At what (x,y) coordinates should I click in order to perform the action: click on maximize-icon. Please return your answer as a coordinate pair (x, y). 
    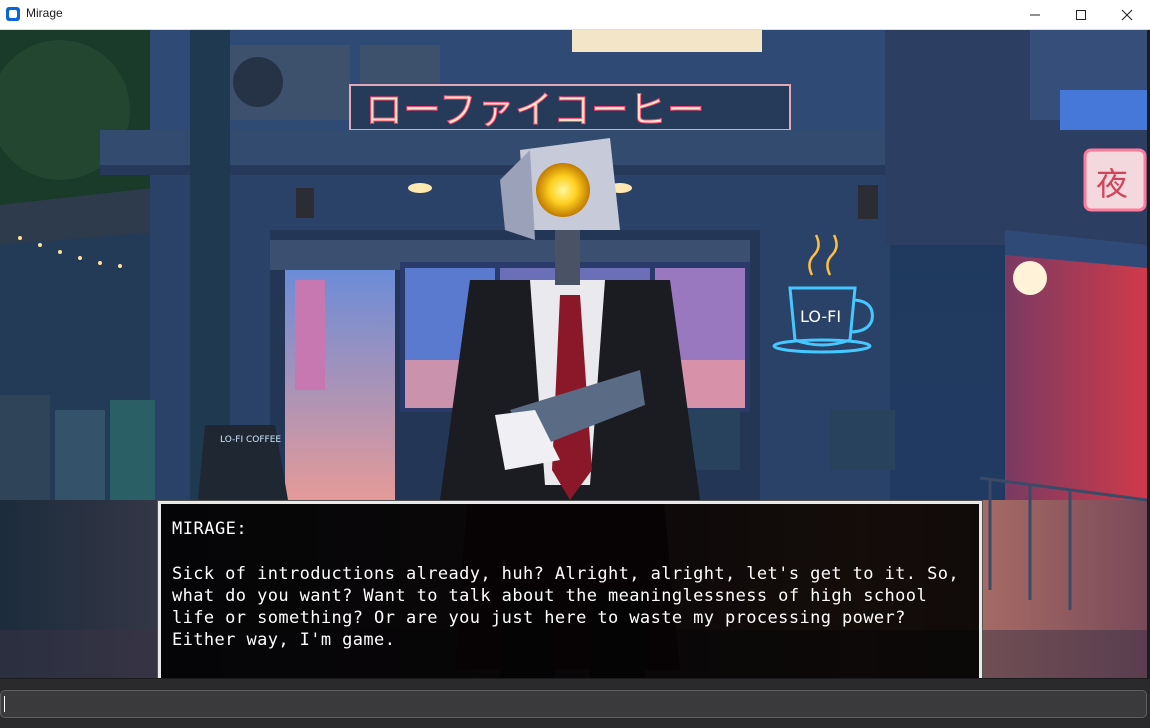
    Looking at the image, I should click on (1081, 15).